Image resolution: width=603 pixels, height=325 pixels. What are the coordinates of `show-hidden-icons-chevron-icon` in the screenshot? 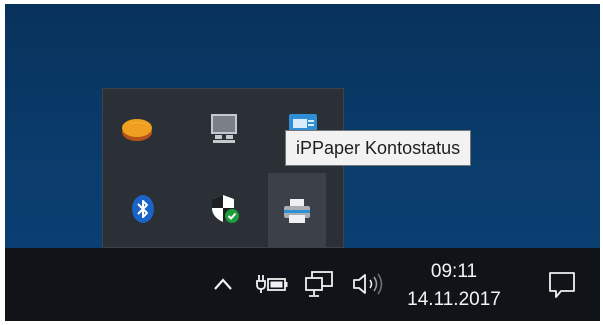 It's located at (223, 284).